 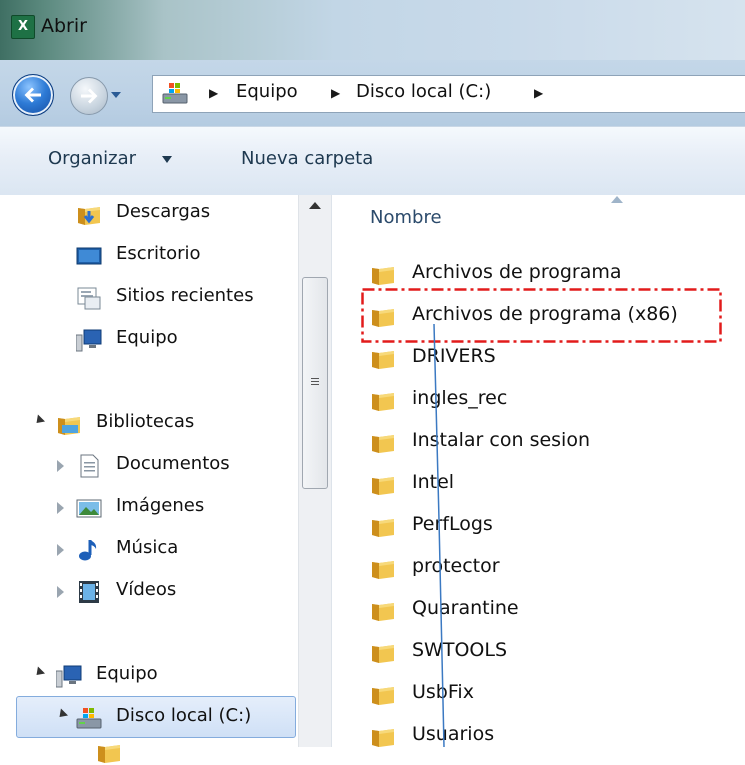 I want to click on file-name: ingles_rec, so click(x=460, y=398).